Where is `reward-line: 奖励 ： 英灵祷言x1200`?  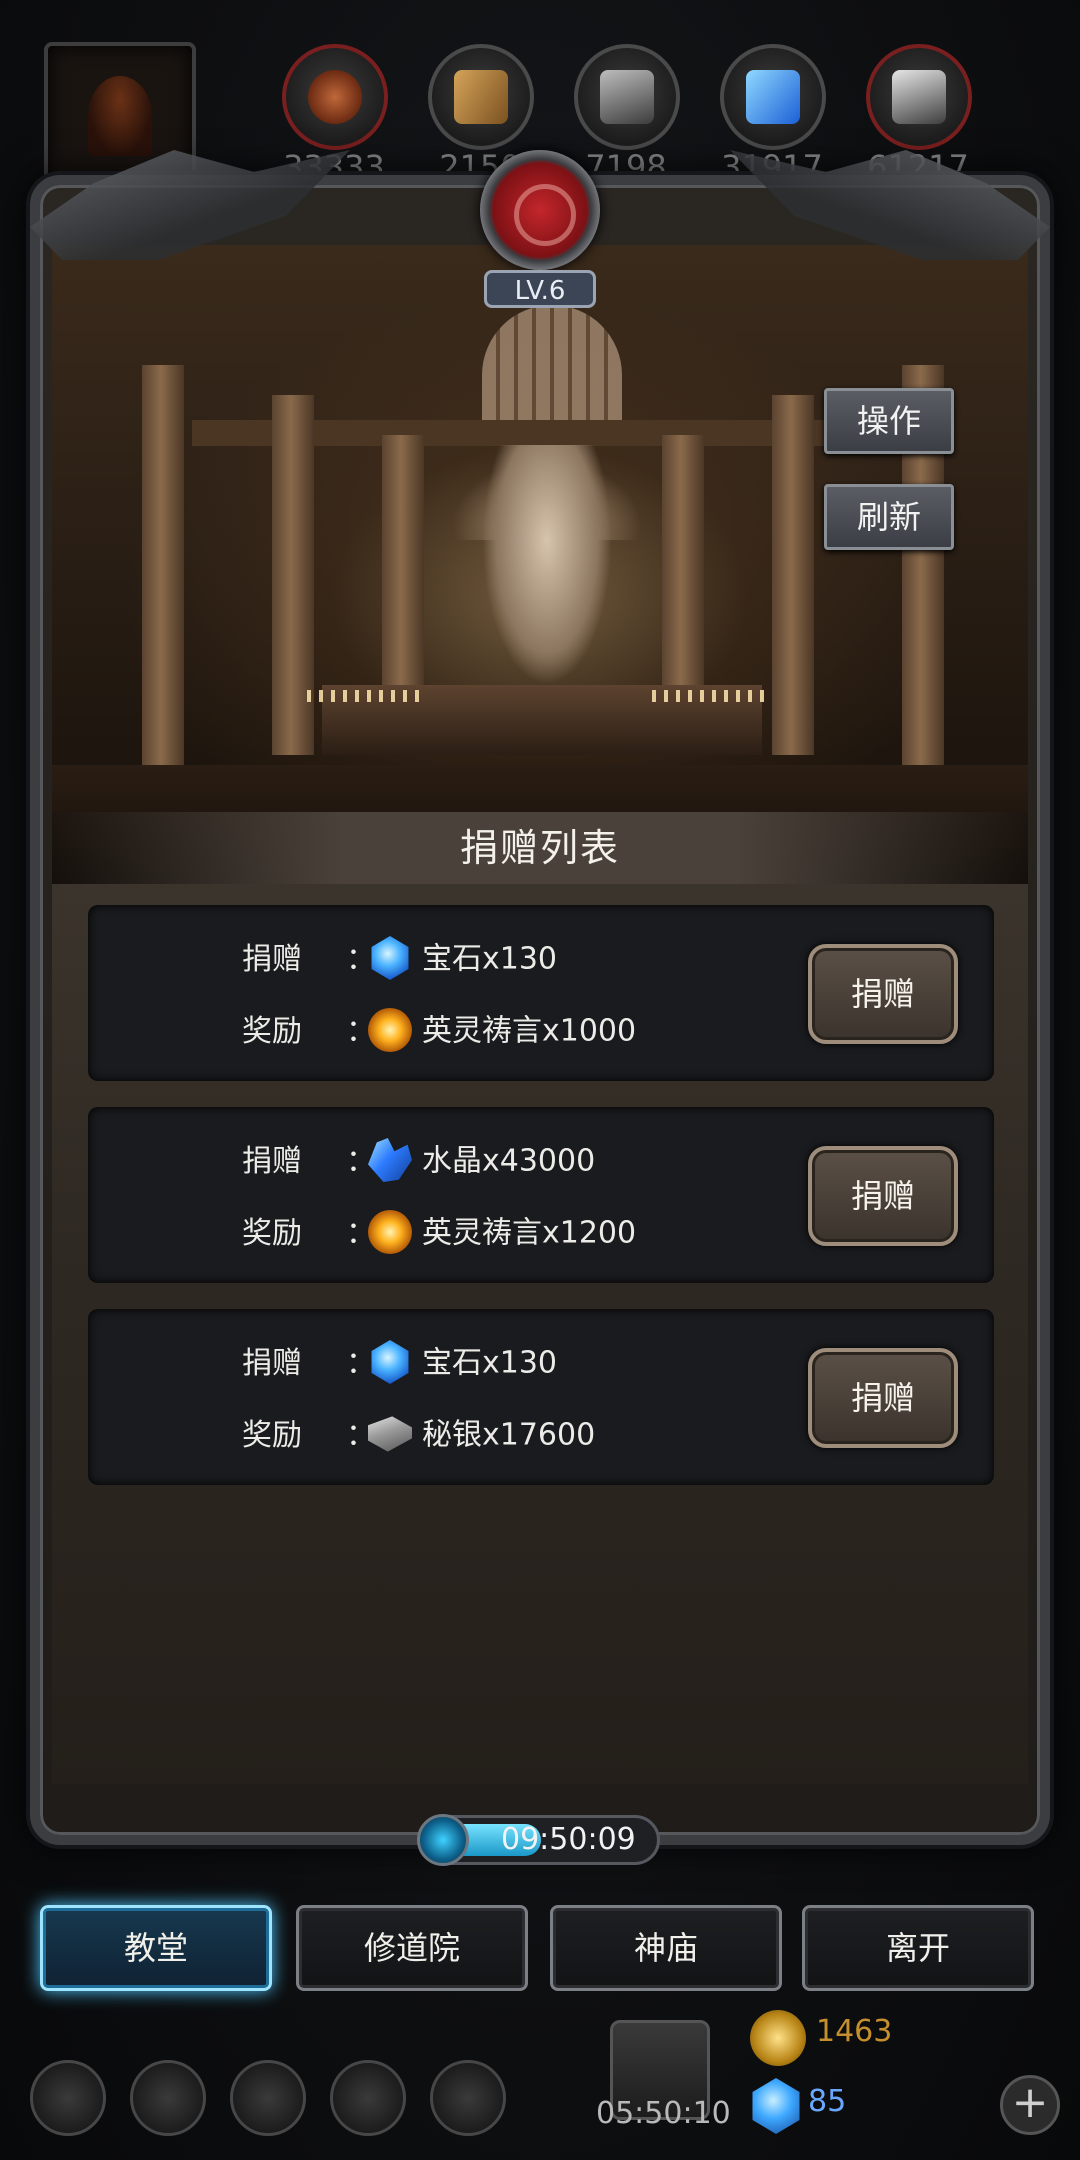
reward-line: 奖励 ： 英灵祷言x1200 is located at coordinates (439, 1232).